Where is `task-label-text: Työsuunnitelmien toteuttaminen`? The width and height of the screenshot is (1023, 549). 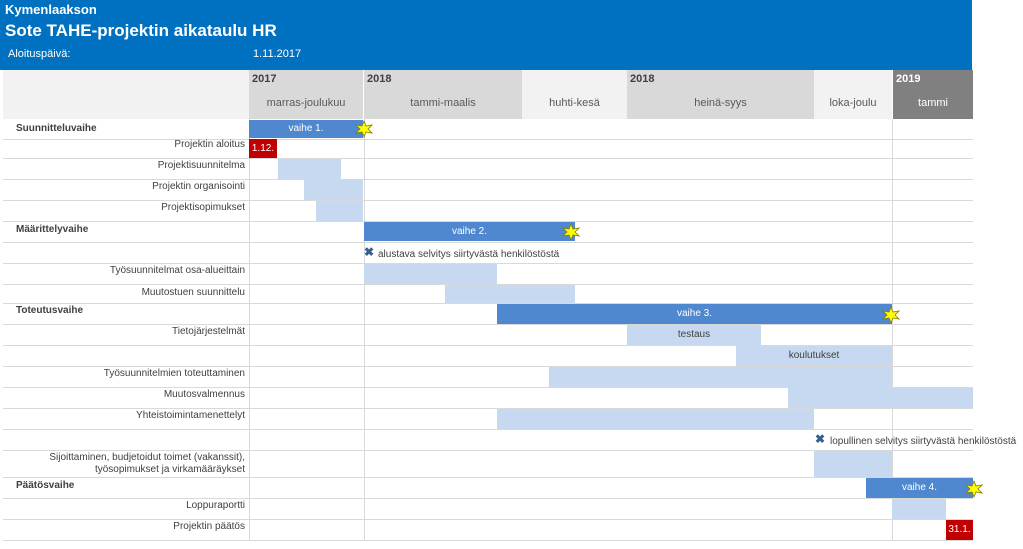
task-label-text: Työsuunnitelmien toteuttaminen is located at coordinates (174, 373).